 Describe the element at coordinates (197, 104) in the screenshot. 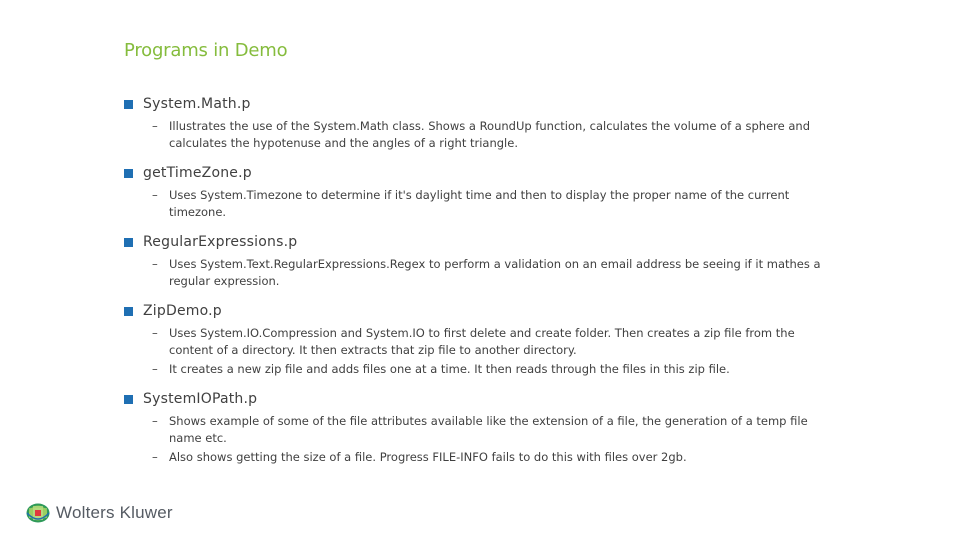

I see `item-title: System.Math.p` at that location.